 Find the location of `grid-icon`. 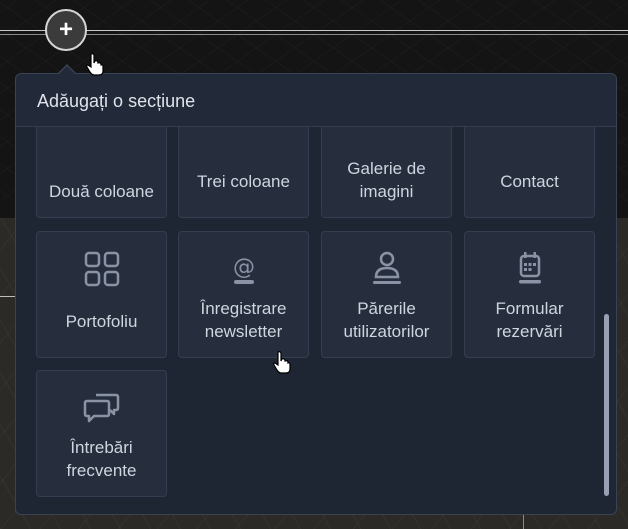

grid-icon is located at coordinates (101, 269).